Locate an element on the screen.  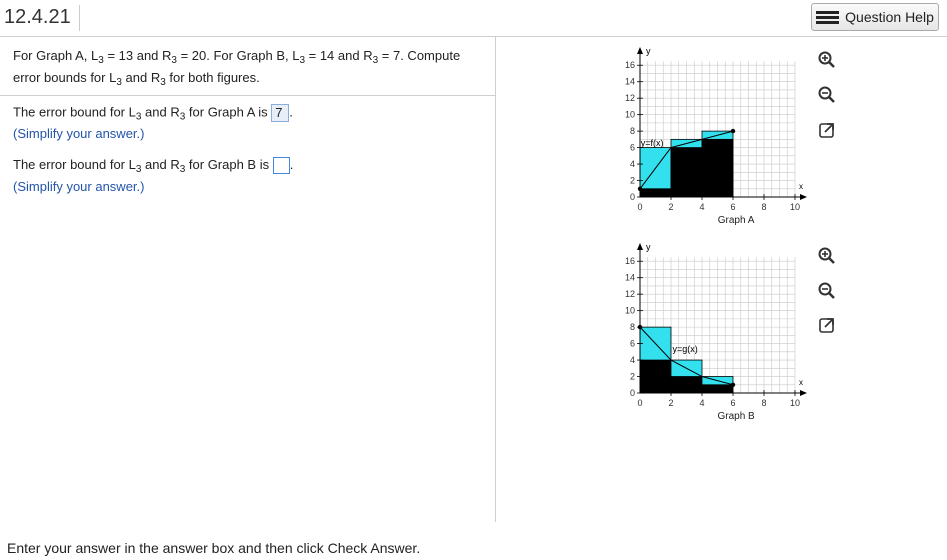
graph-caption: Graph B is located at coordinates (736, 416).